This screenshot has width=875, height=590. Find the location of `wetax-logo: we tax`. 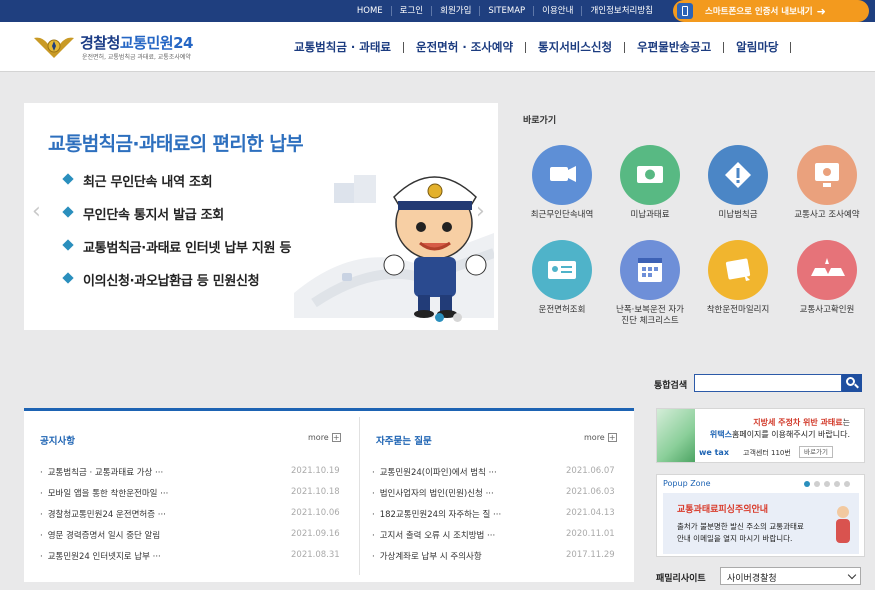

wetax-logo: we tax is located at coordinates (714, 452).